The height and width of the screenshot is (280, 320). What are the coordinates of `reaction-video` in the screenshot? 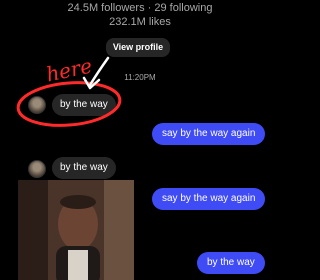 It's located at (76, 230).